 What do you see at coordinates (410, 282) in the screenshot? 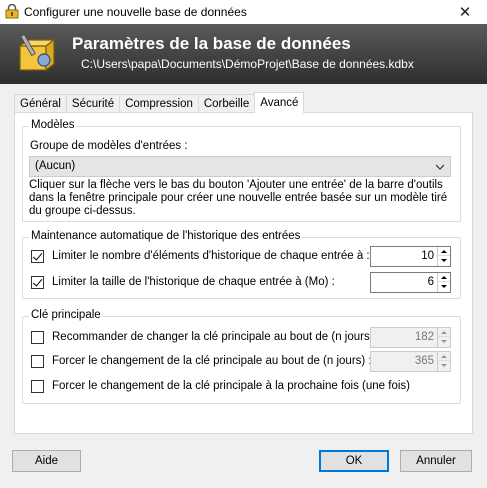
I see `history-size-spinner: 6` at bounding box center [410, 282].